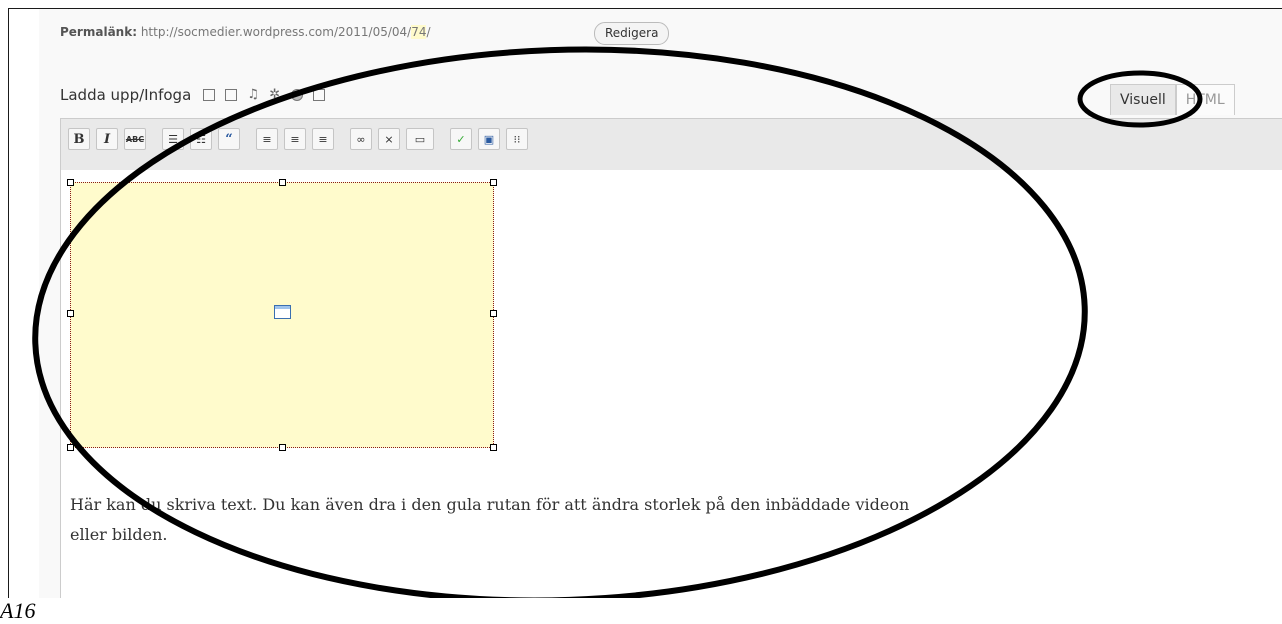  I want to click on link-icon: ∞, so click(361, 139).